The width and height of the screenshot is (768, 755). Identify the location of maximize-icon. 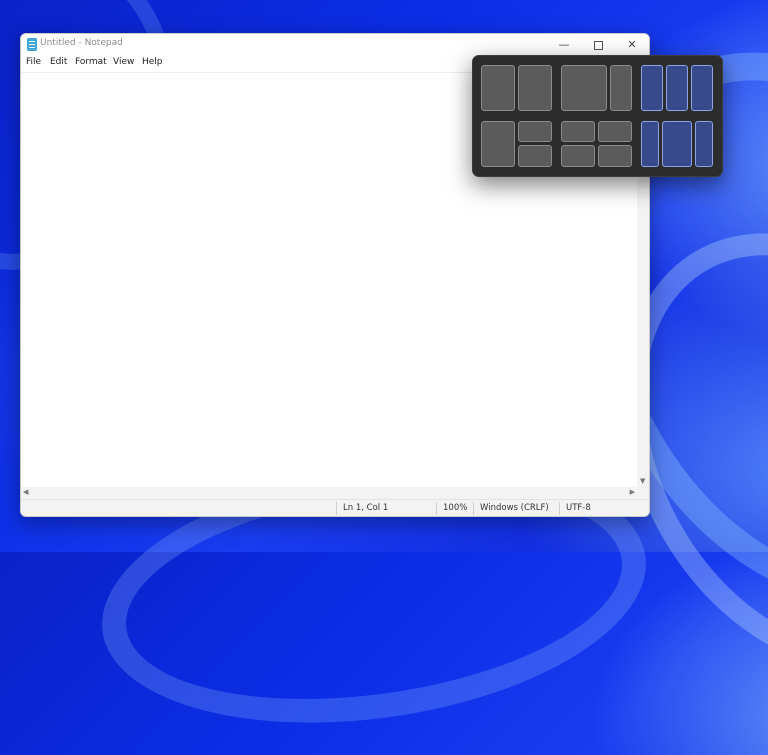
(598, 45).